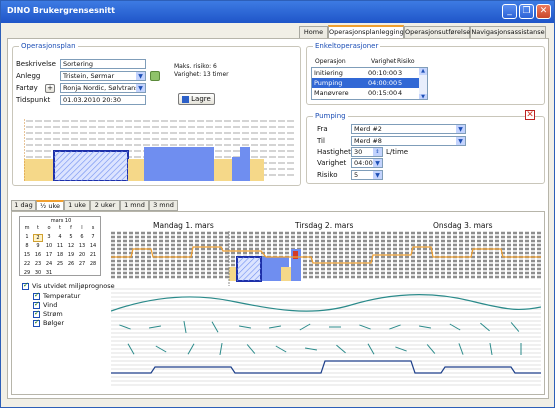 The image size is (555, 408). I want to click on calendar-day: 28, so click(93, 264).